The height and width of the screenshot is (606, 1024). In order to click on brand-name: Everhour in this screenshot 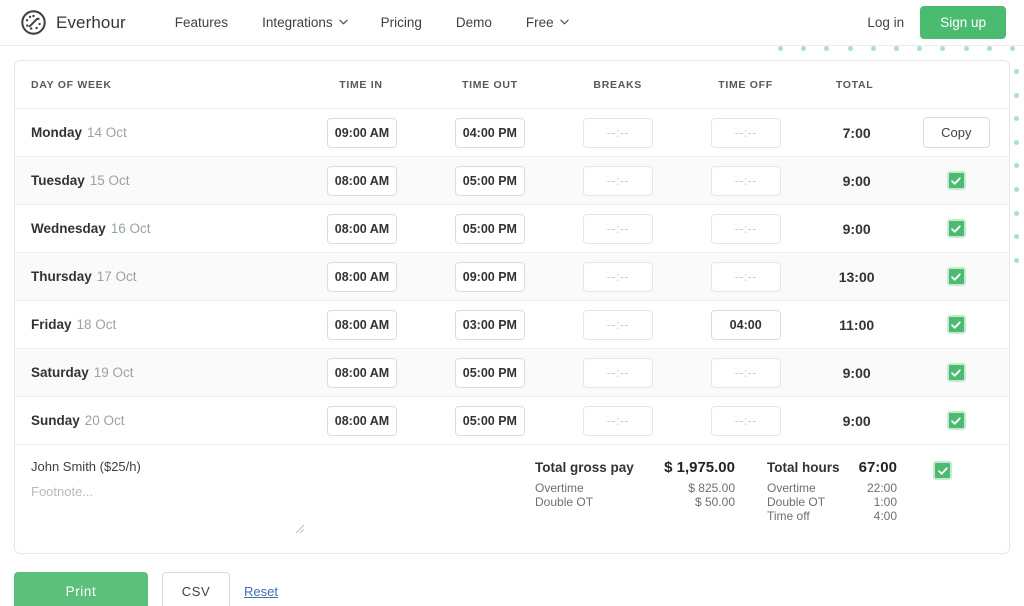, I will do `click(91, 22)`.